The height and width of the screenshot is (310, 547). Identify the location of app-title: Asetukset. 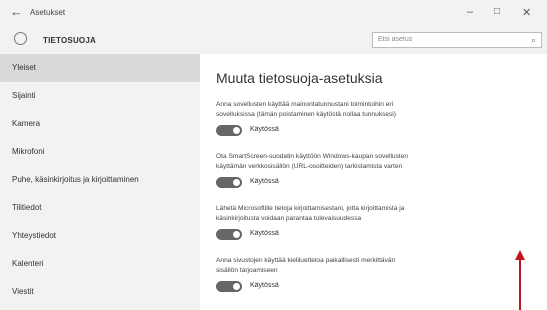
(48, 12).